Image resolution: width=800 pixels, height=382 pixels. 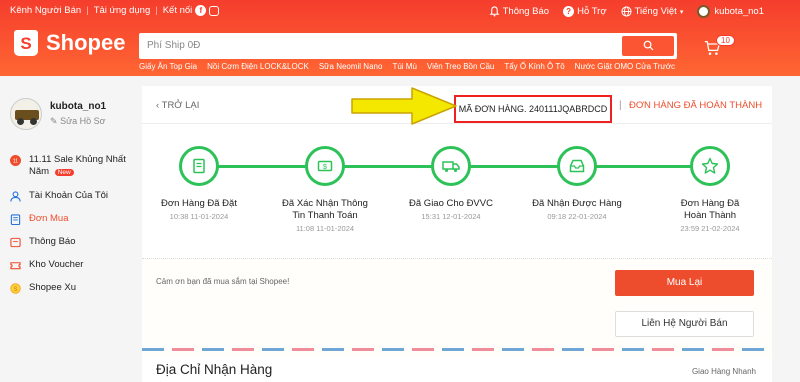 What do you see at coordinates (26, 43) in the screenshot?
I see `shopping-bag-icon: S` at bounding box center [26, 43].